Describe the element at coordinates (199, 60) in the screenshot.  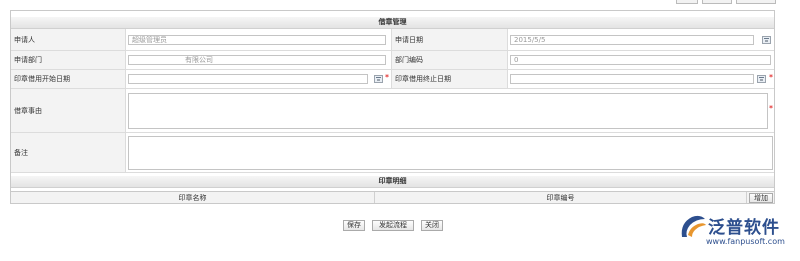
I see `department-value: 有限公司` at that location.